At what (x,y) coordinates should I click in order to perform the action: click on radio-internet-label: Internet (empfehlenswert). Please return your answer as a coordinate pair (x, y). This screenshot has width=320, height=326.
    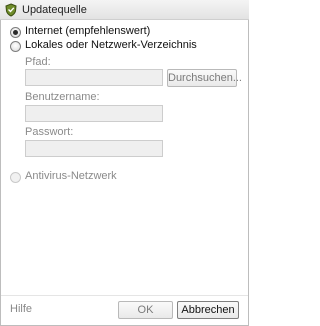
    Looking at the image, I should click on (87, 31).